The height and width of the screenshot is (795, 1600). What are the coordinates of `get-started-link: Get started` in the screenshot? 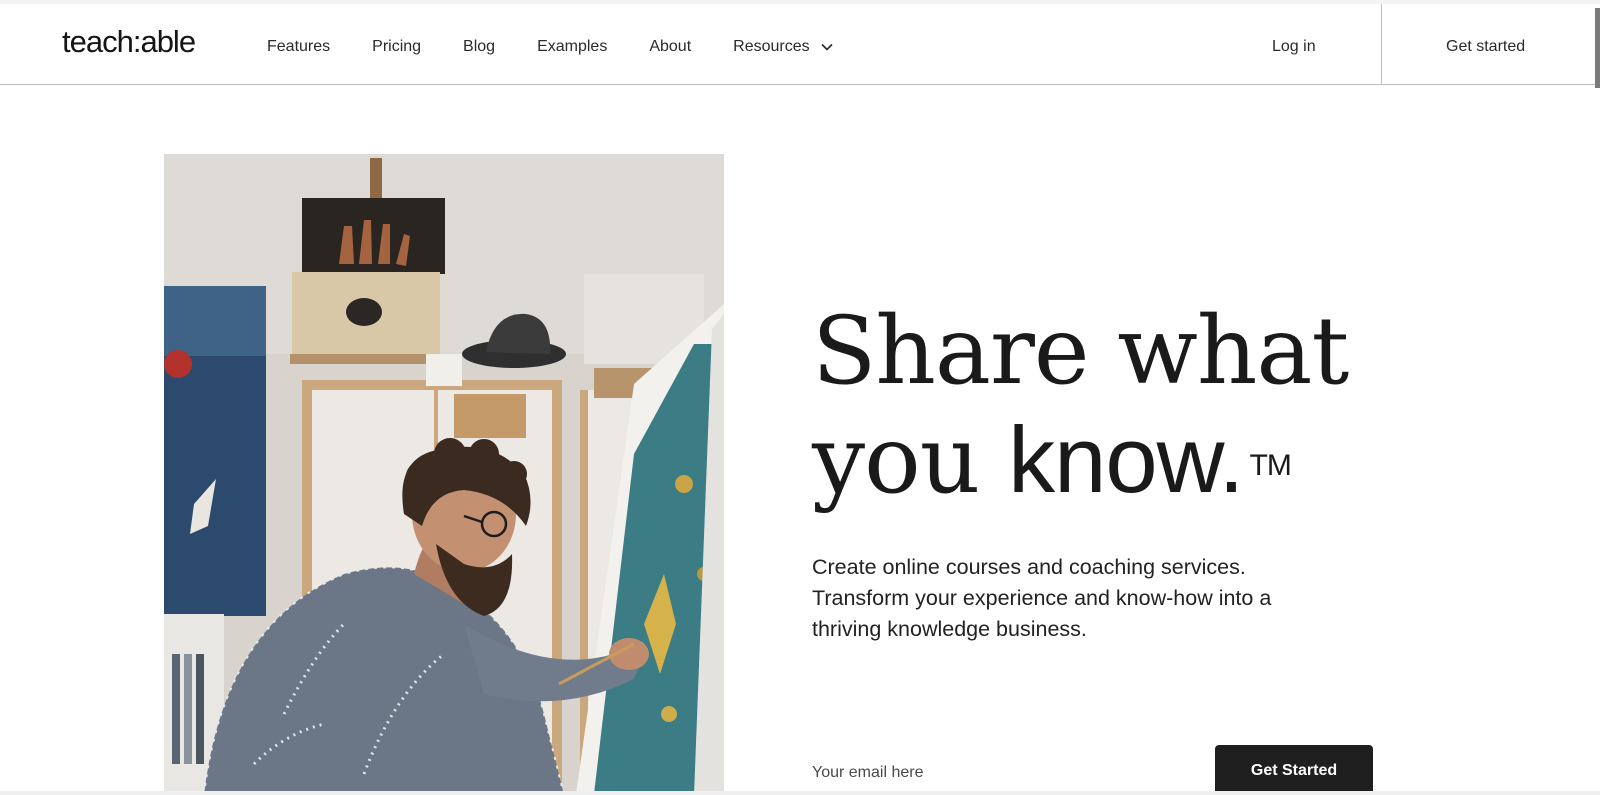 It's located at (1485, 47).